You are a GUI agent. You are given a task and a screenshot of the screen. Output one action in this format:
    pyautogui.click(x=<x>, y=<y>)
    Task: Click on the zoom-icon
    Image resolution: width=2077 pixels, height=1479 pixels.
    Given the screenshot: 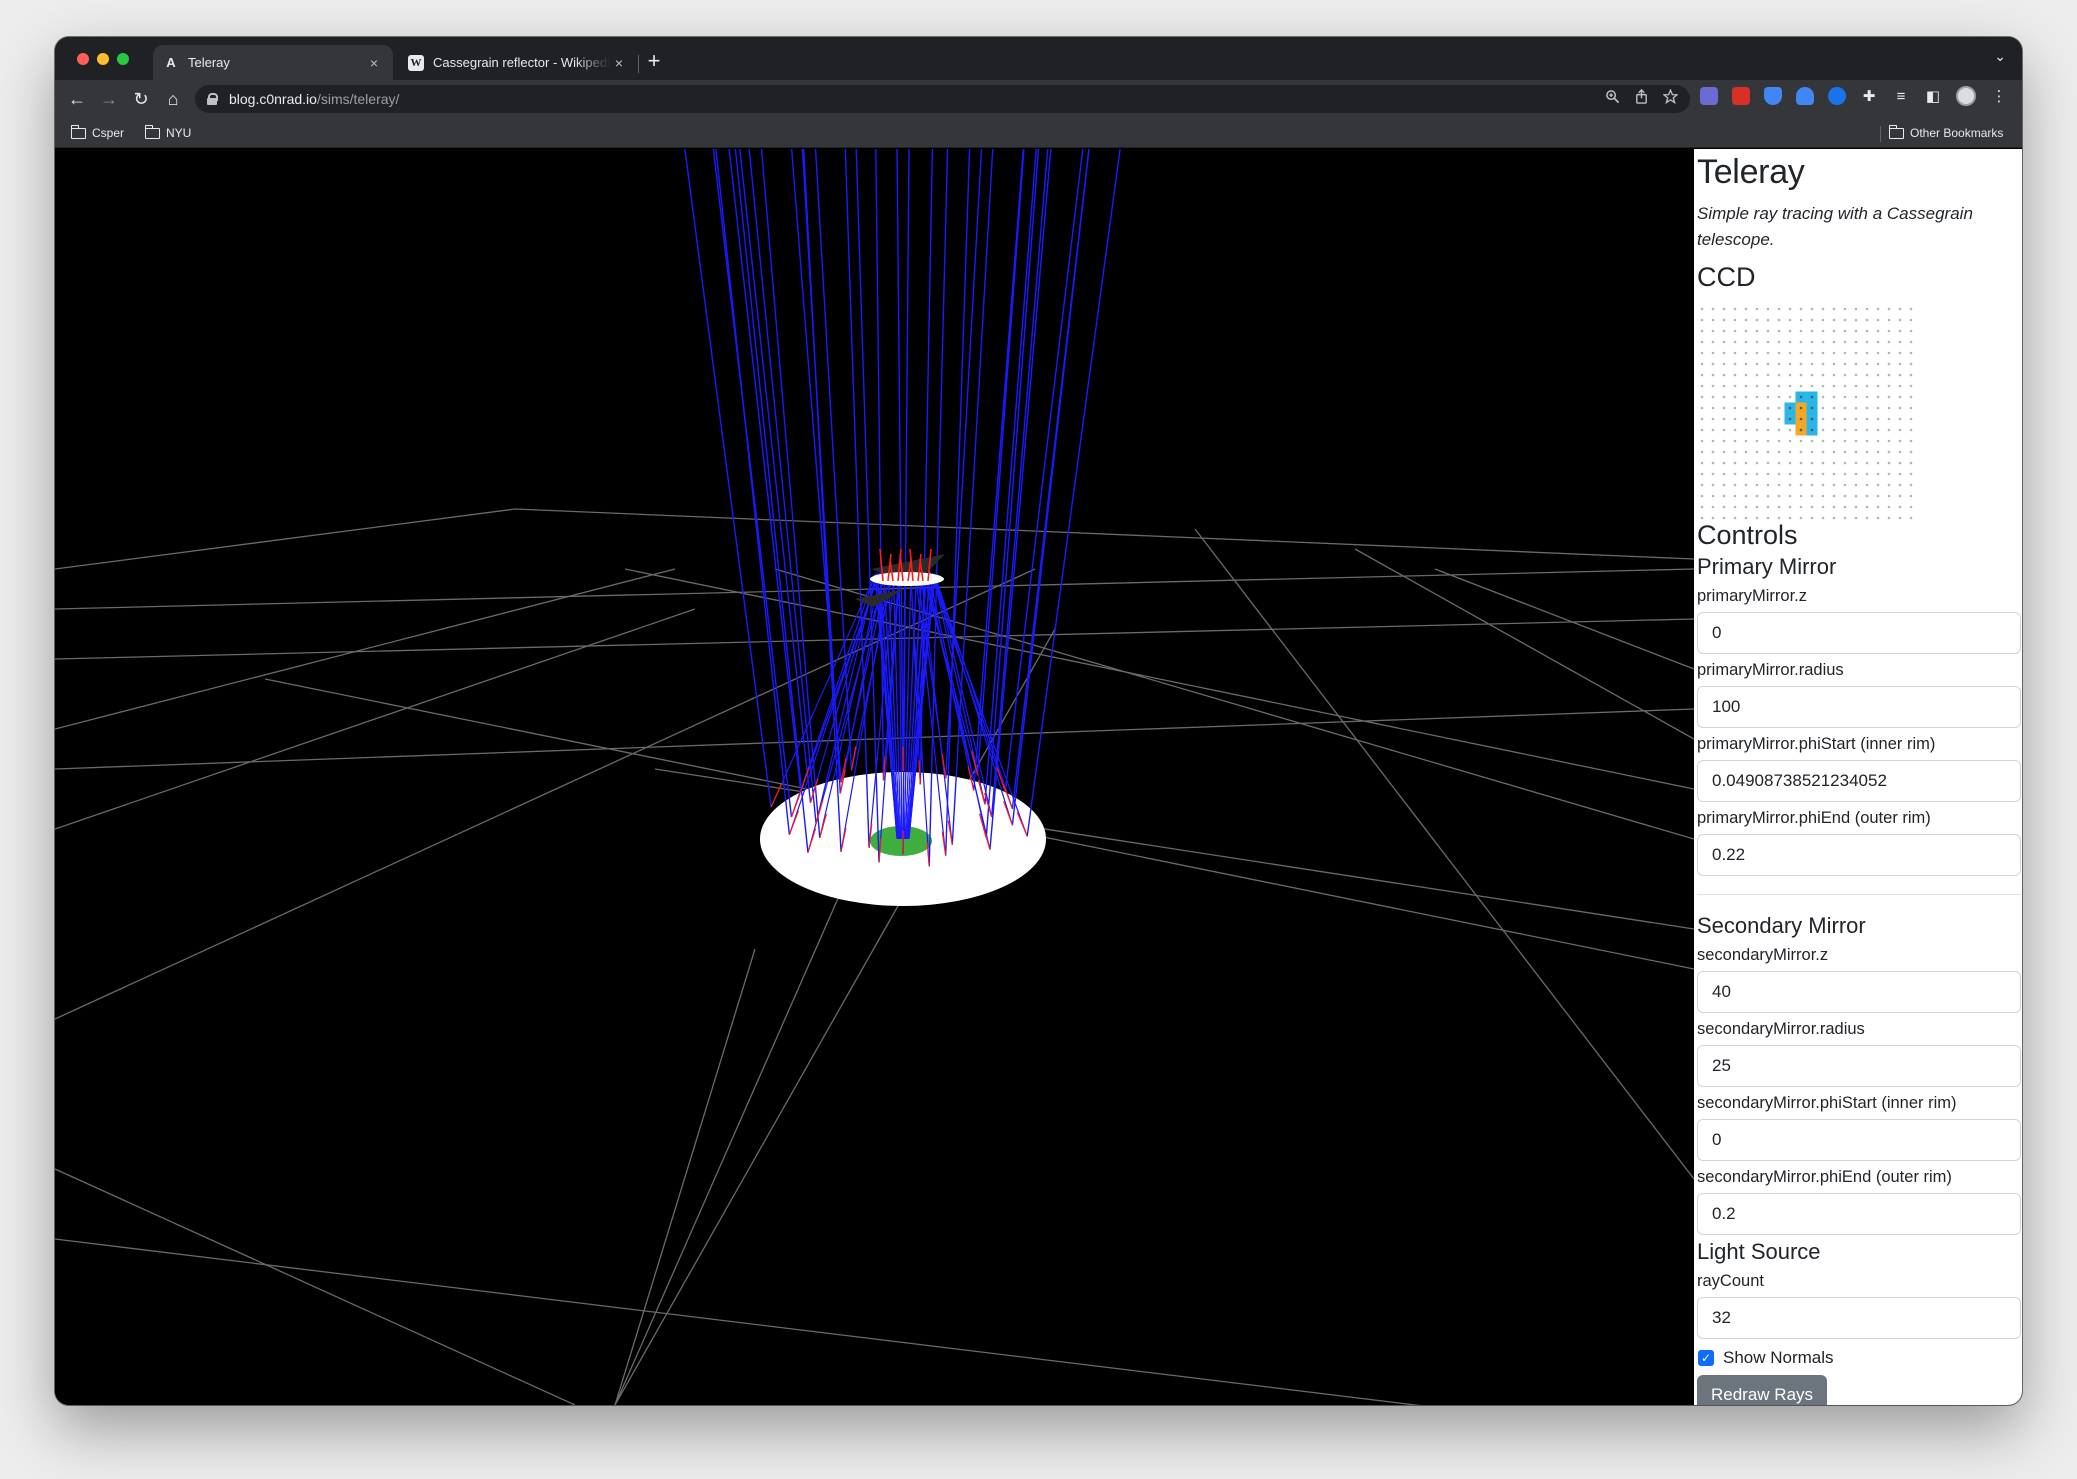 What is the action you would take?
    pyautogui.click(x=1612, y=98)
    